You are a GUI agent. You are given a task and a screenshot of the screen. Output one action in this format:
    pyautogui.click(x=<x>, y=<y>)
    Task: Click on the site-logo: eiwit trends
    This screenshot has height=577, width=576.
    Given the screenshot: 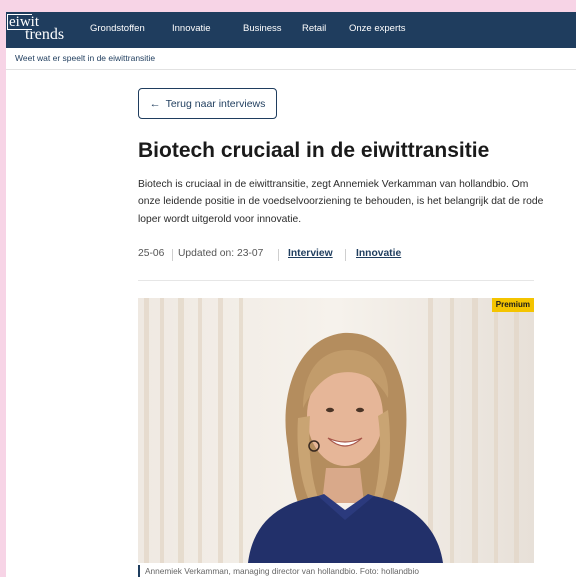 What is the action you would take?
    pyautogui.click(x=38, y=29)
    